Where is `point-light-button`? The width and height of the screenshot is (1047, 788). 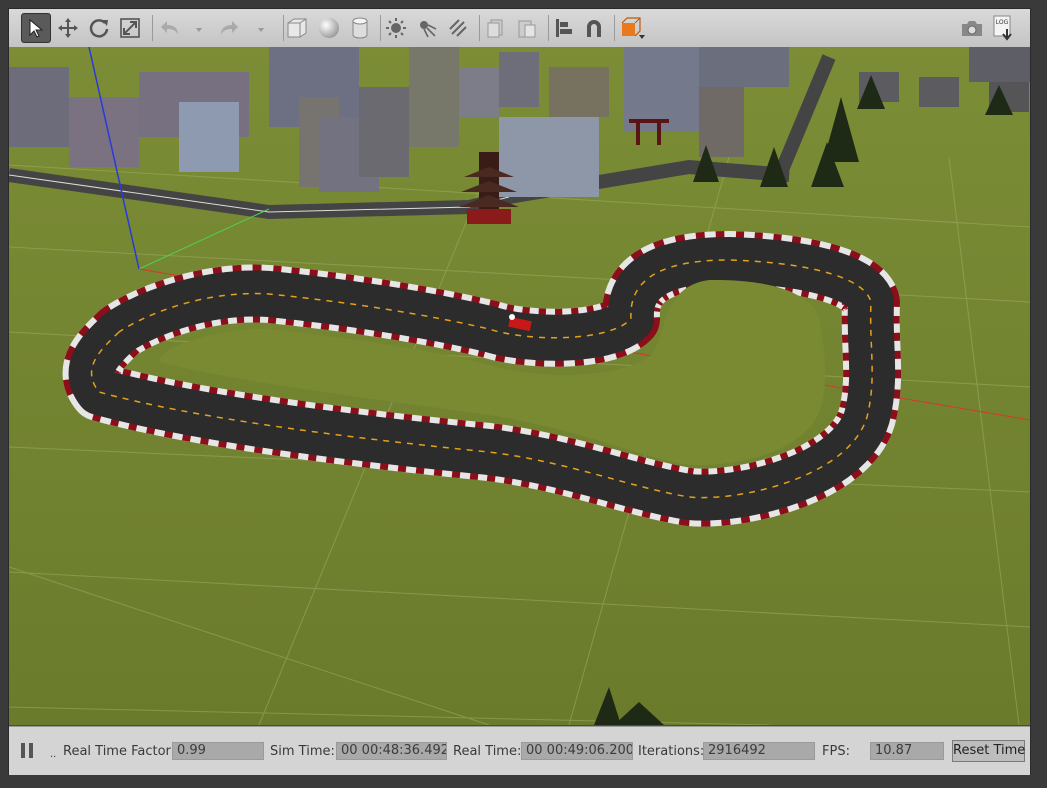 point-light-button is located at coordinates (396, 28).